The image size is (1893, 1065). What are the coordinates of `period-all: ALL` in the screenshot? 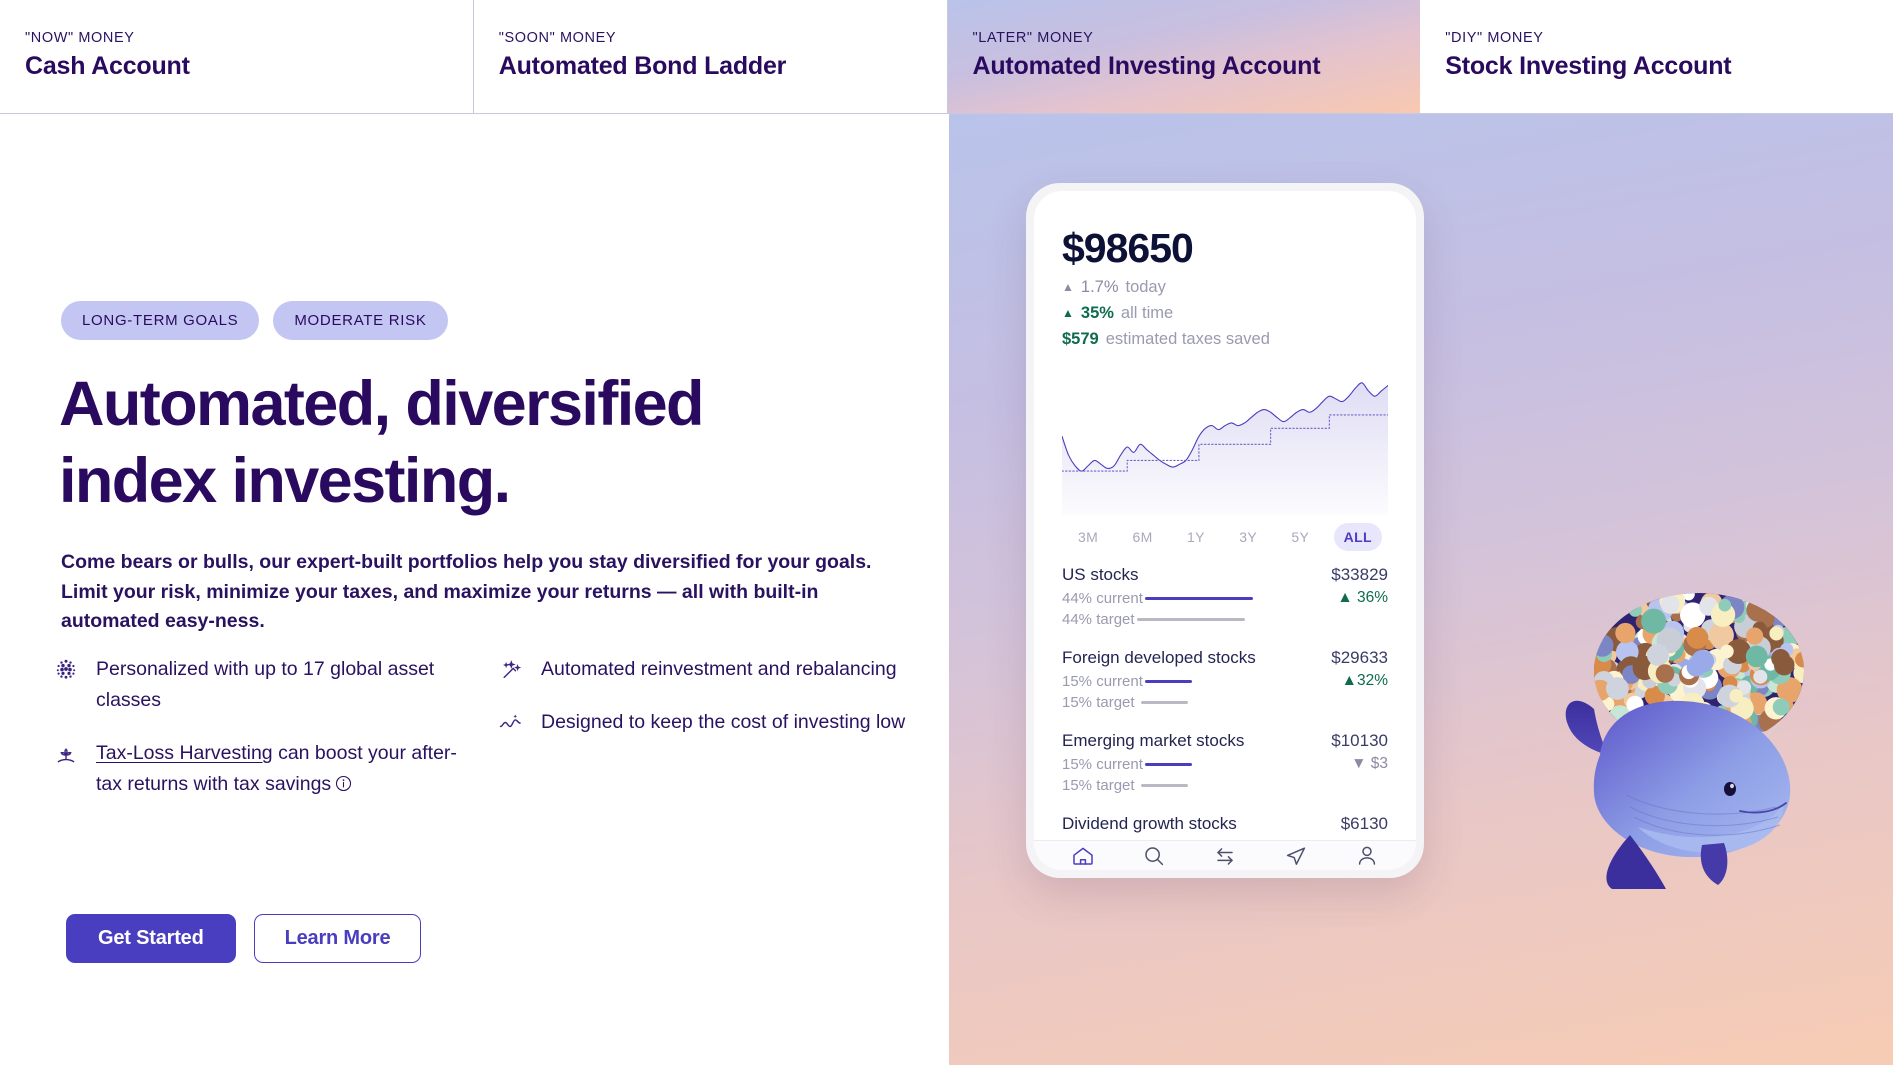 It's located at (1357, 537).